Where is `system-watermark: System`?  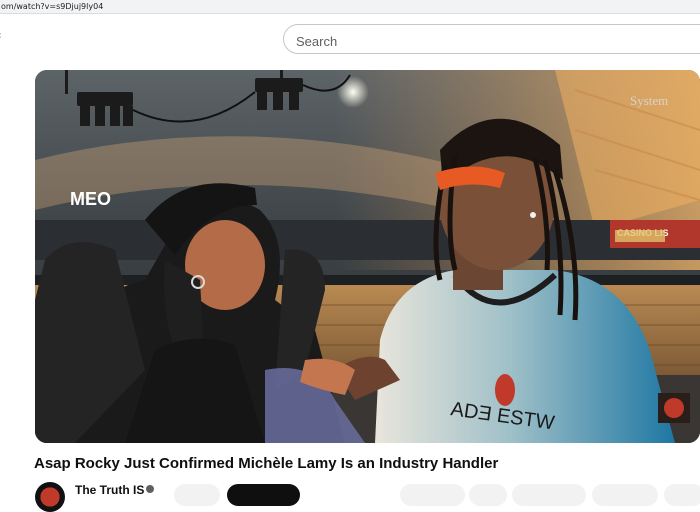
system-watermark: System is located at coordinates (649, 100).